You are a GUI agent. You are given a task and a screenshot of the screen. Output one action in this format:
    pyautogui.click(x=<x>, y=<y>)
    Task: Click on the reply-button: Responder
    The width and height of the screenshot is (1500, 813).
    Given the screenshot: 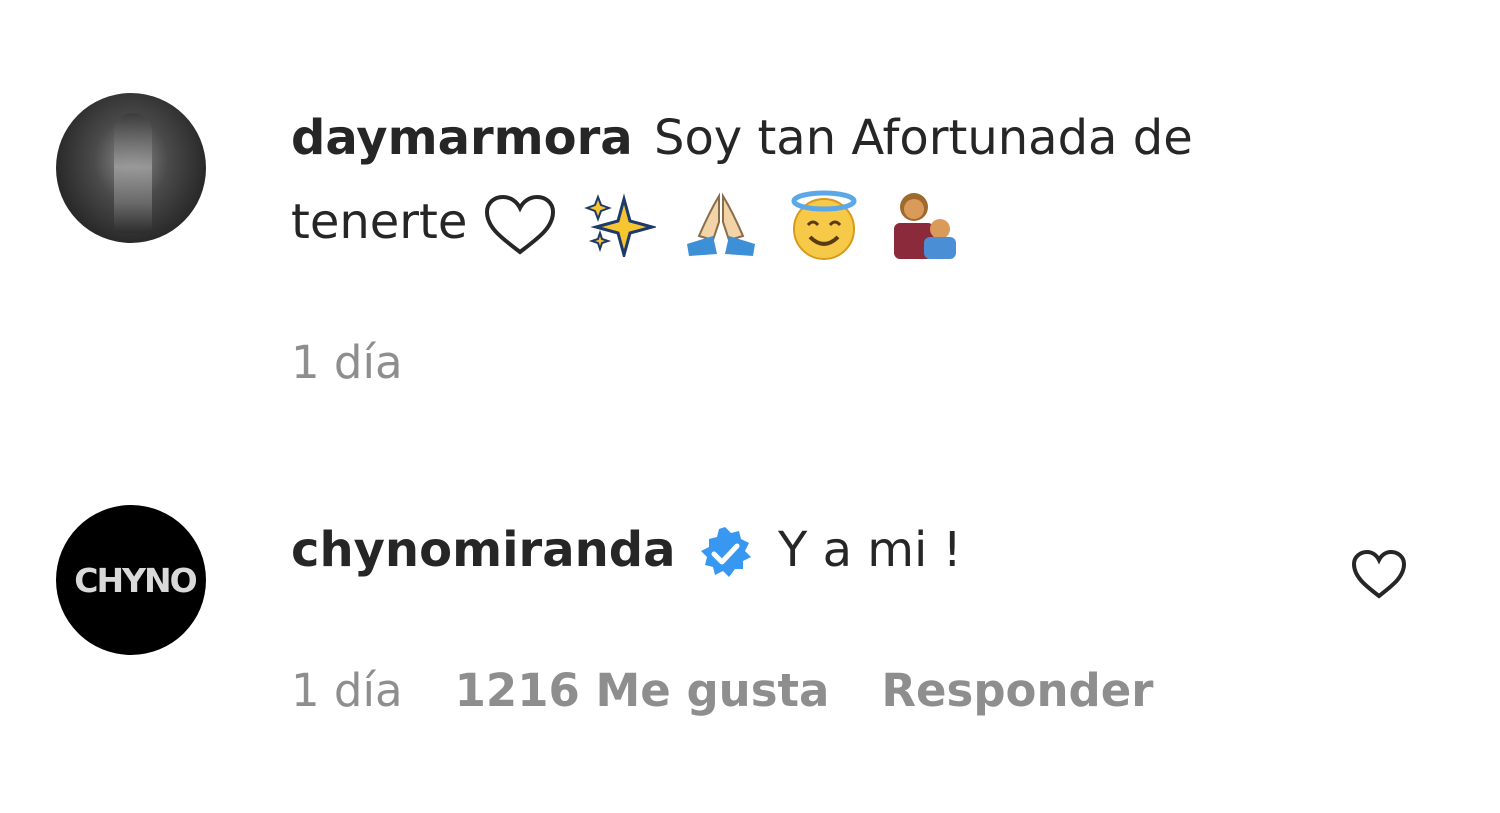 What is the action you would take?
    pyautogui.click(x=1017, y=690)
    